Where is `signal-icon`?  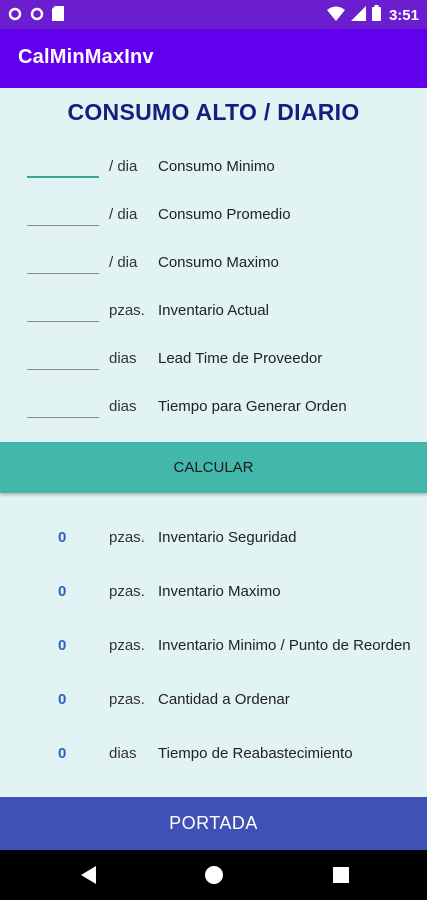
signal-icon is located at coordinates (358, 15).